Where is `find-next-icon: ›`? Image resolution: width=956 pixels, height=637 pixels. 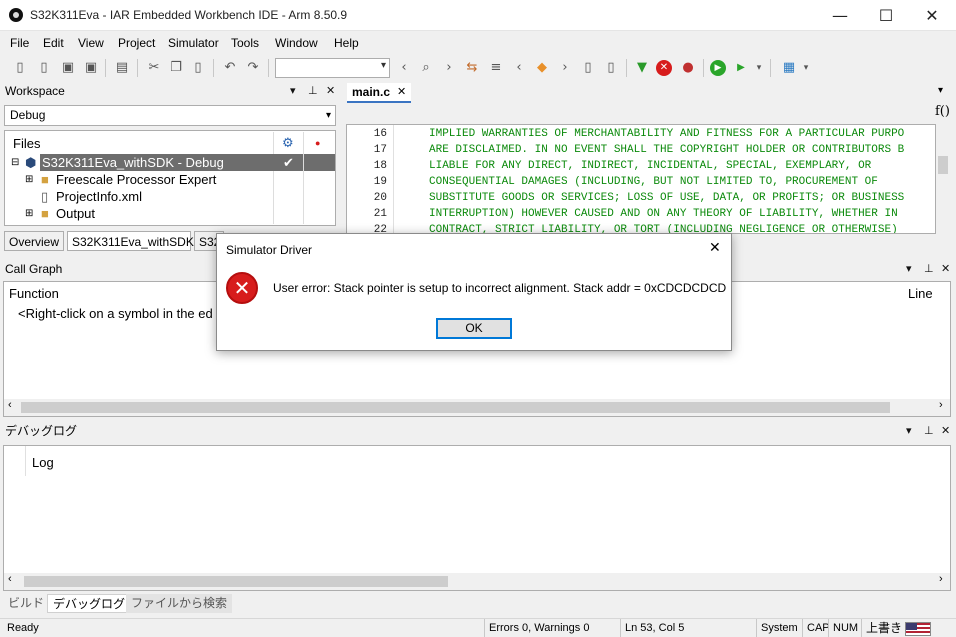 find-next-icon: › is located at coordinates (449, 68).